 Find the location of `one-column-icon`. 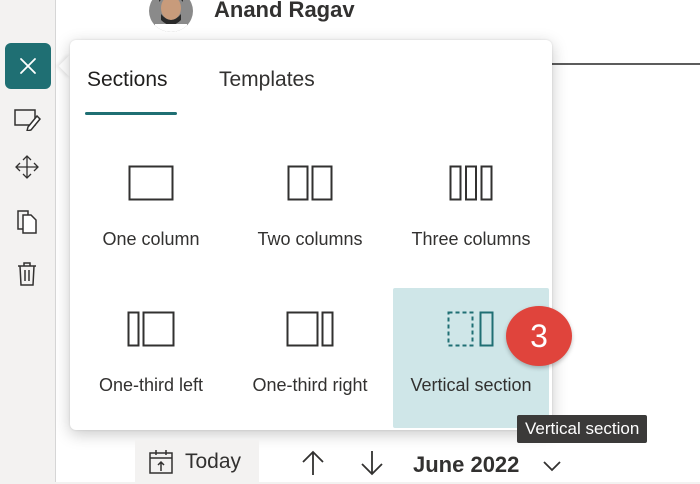

one-column-icon is located at coordinates (151, 183).